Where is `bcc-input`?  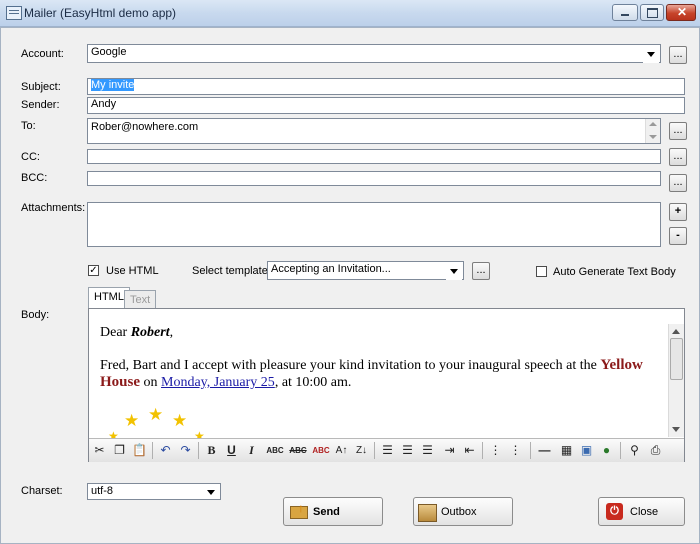
bcc-input is located at coordinates (374, 178).